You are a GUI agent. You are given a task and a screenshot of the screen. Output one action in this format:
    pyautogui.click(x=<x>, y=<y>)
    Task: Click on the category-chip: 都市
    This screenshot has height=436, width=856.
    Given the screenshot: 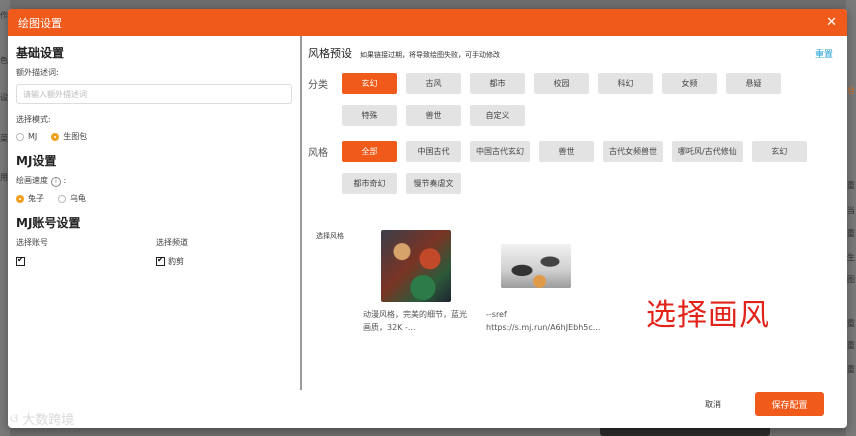 What is the action you would take?
    pyautogui.click(x=497, y=83)
    